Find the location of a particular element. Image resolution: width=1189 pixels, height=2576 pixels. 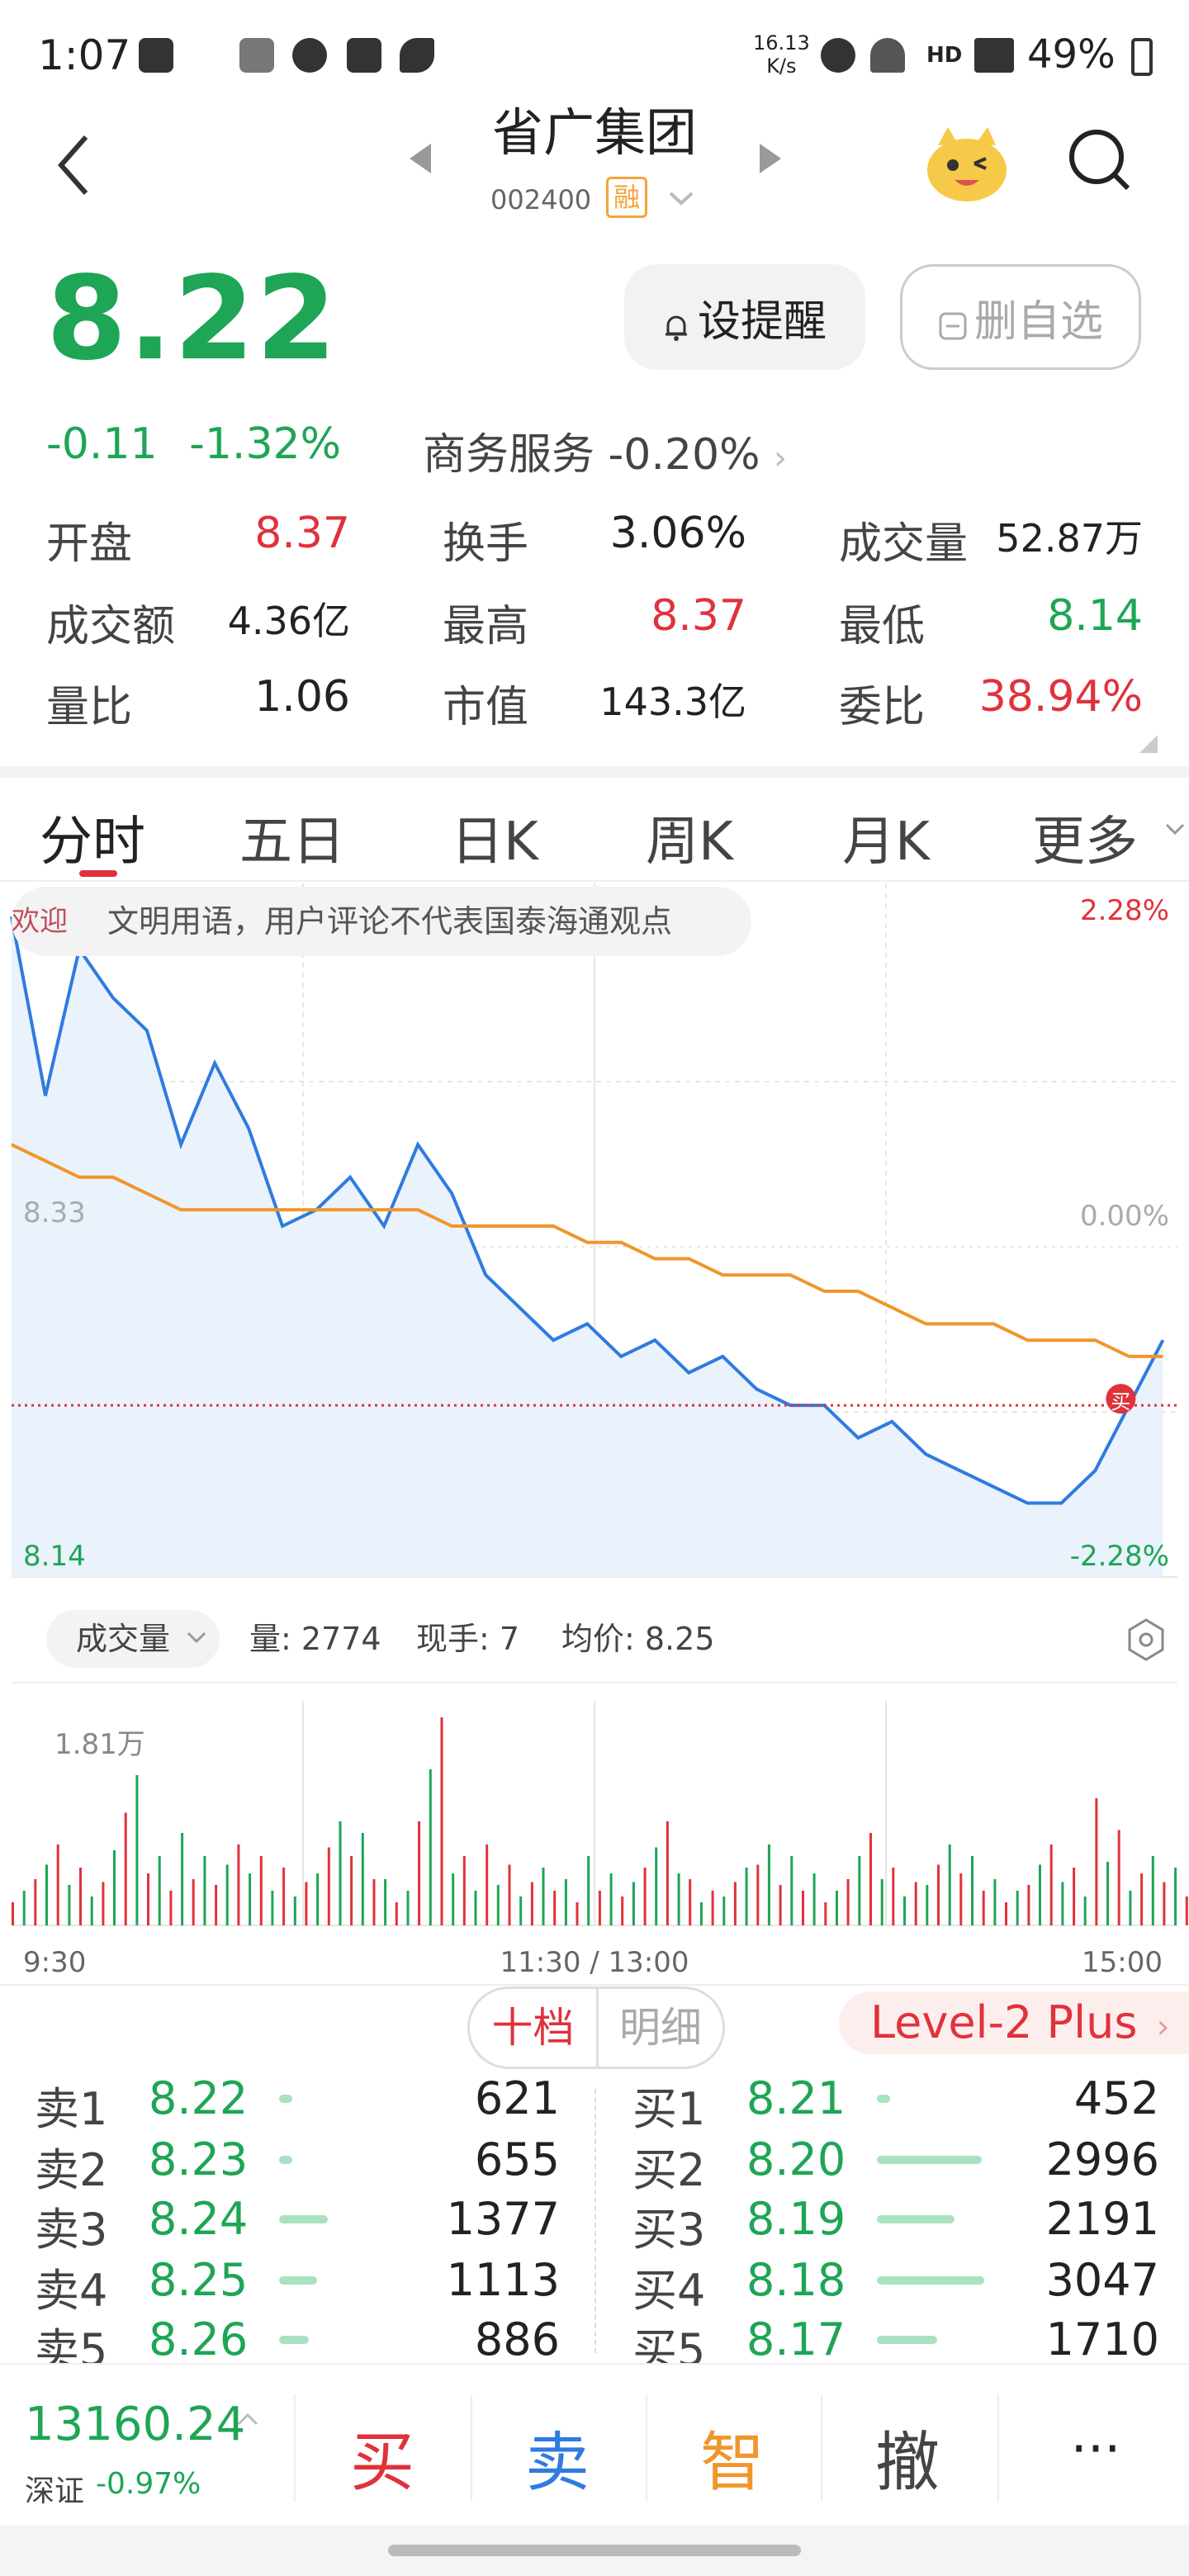

sell-button: 卖 is located at coordinates (557, 2457).